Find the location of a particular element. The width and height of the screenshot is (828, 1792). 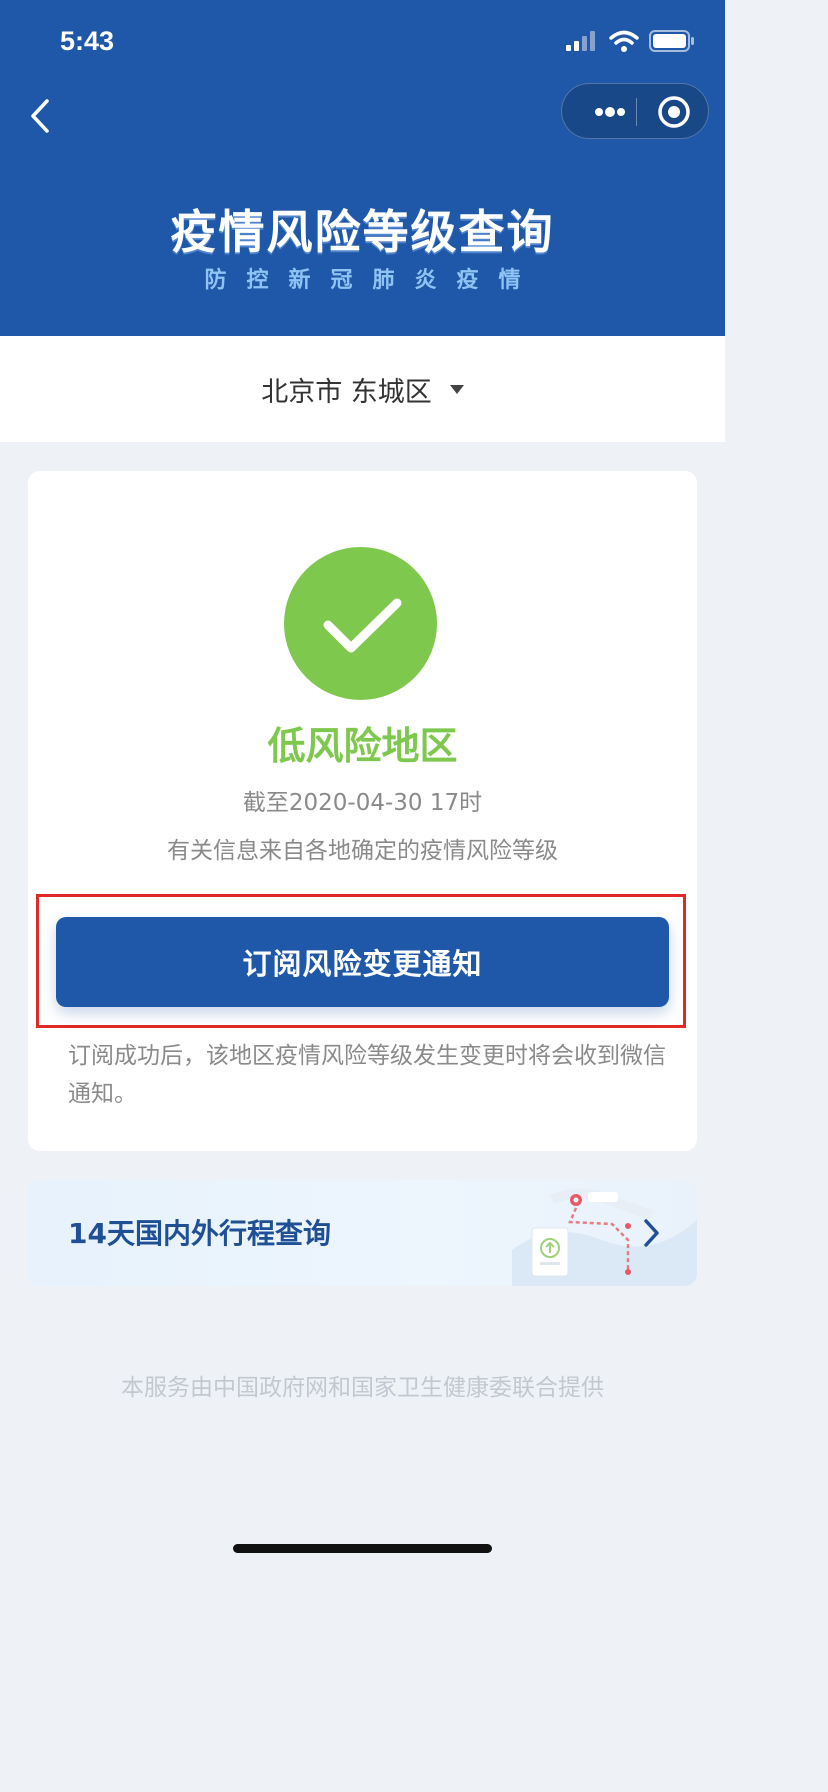

route-map-illustration is located at coordinates (604, 1237).